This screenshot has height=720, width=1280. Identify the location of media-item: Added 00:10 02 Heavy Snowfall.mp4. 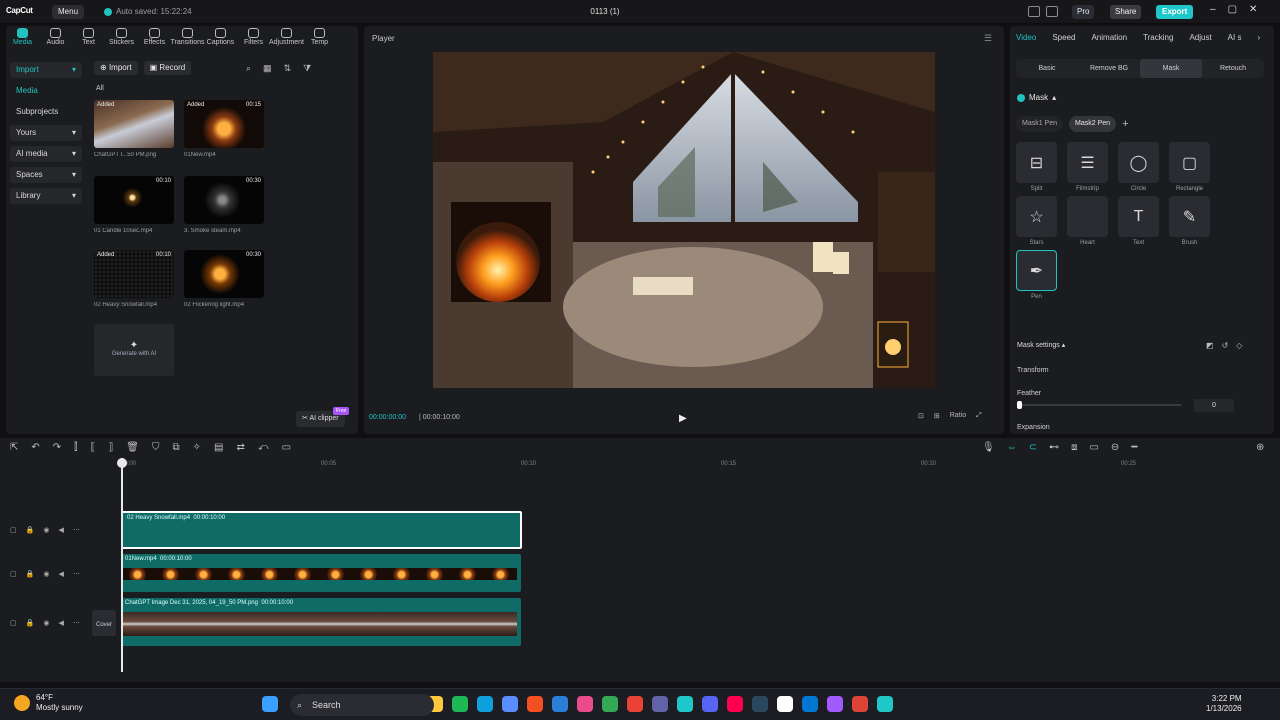
(134, 279).